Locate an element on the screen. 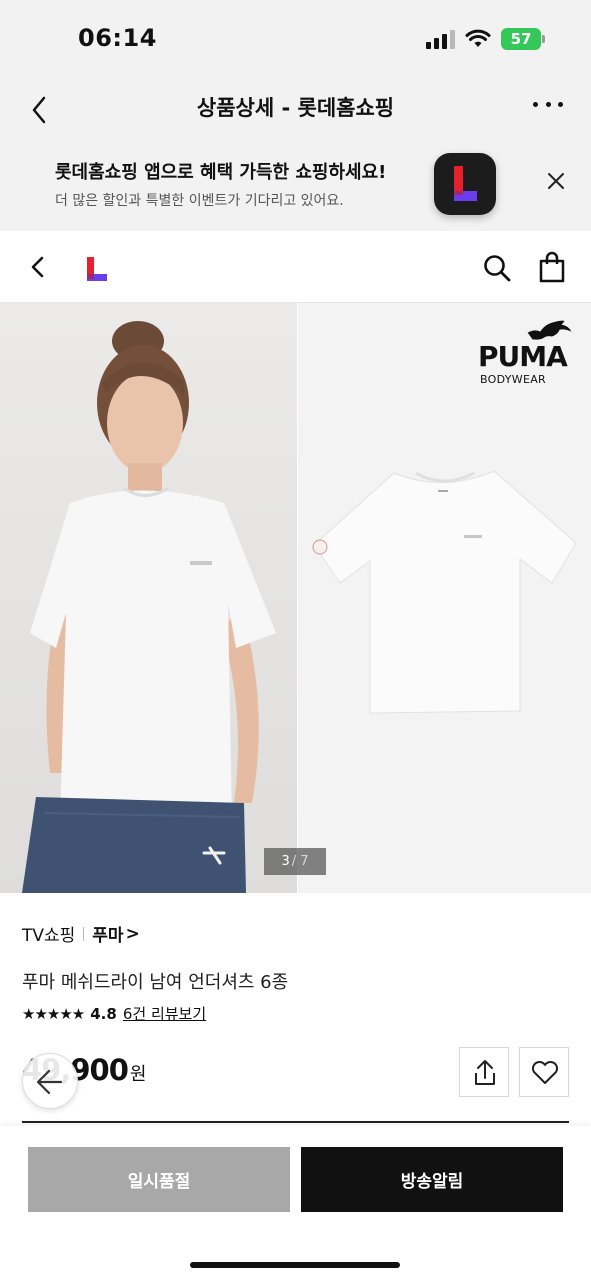 Image resolution: width=591 pixels, height=1280 pixels. status-icons: 57 is located at coordinates (485, 39).